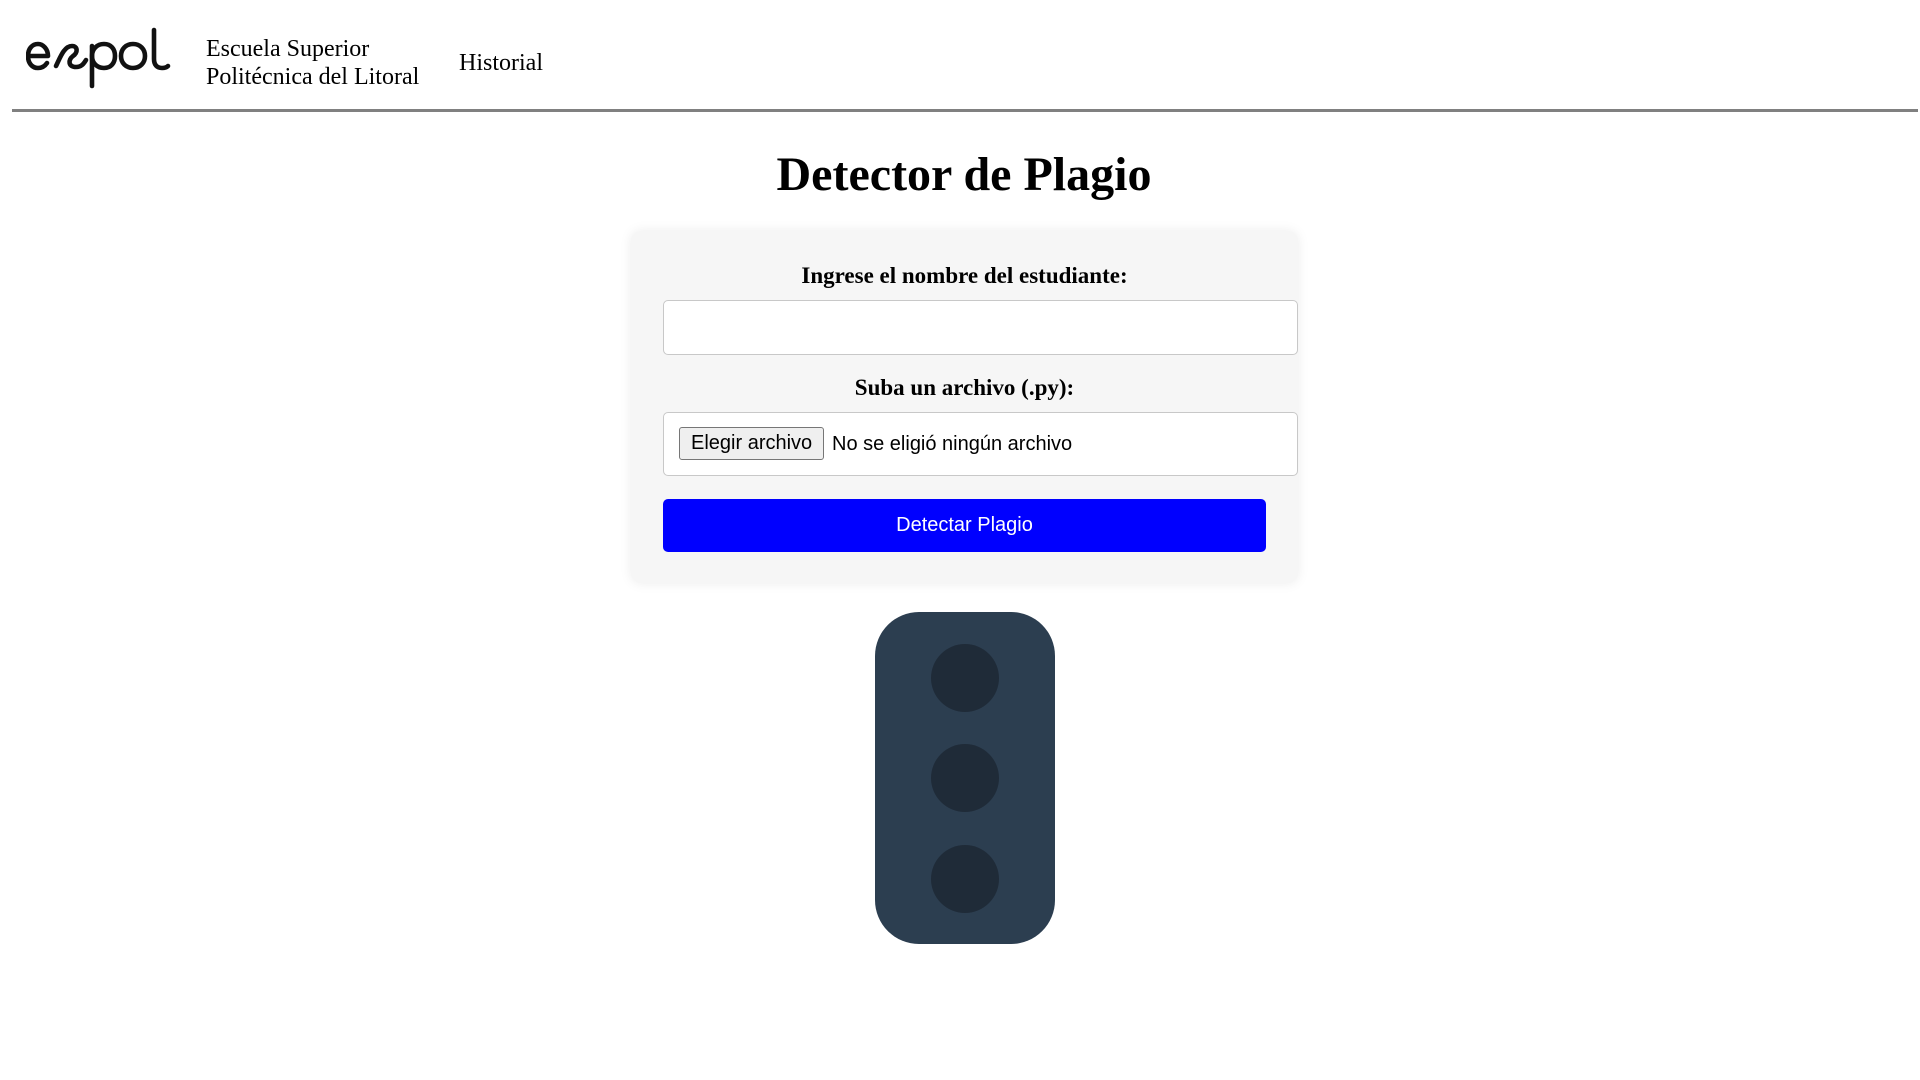 The image size is (1920, 1080). I want to click on file-upload-label: Suba un archivo (.py):, so click(964, 387).